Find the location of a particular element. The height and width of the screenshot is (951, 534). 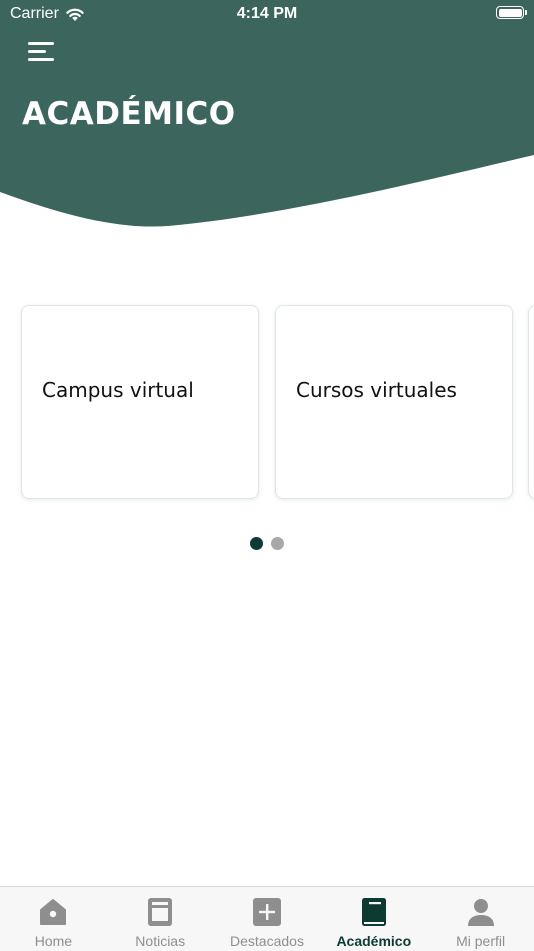

tab-label: Mi perfil is located at coordinates (481, 941).